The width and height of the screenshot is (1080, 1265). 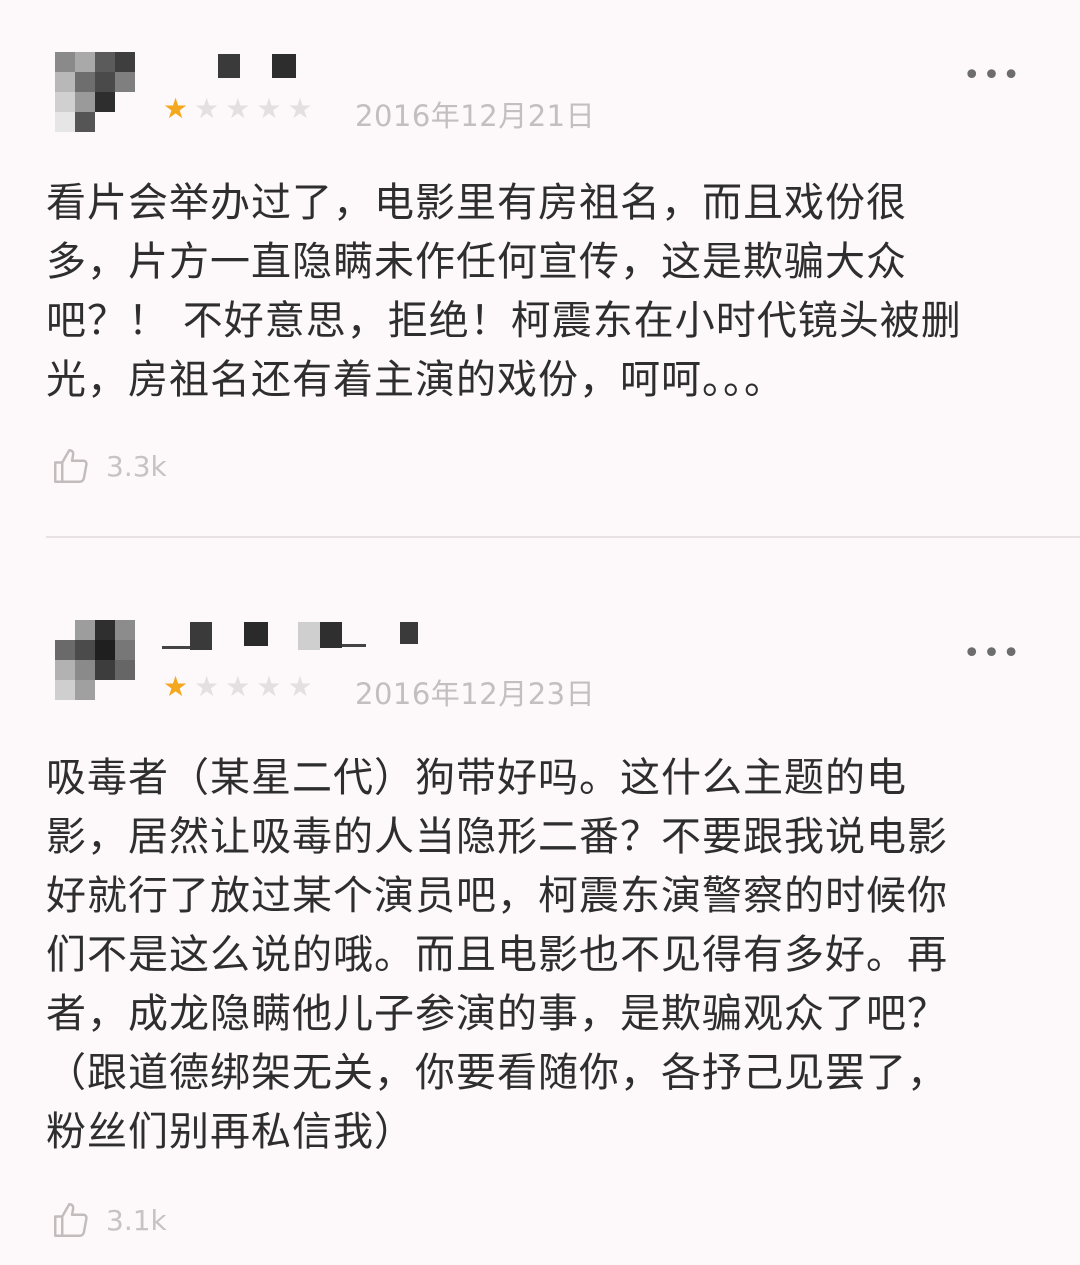 I want to click on like-count: 3.1k, so click(x=136, y=1220).